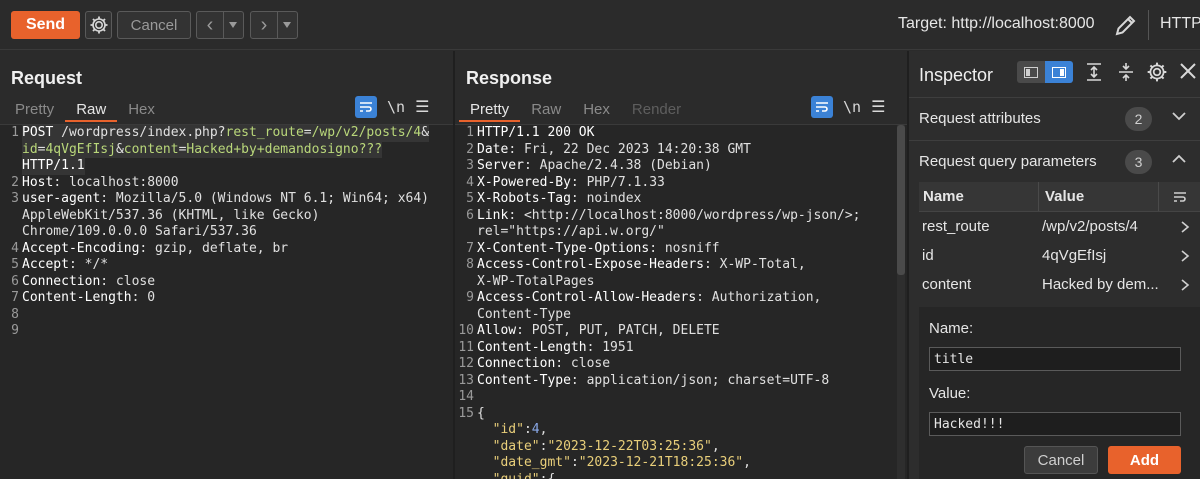 The image size is (1200, 479). What do you see at coordinates (15, 330) in the screenshot?
I see `line-number: 9` at bounding box center [15, 330].